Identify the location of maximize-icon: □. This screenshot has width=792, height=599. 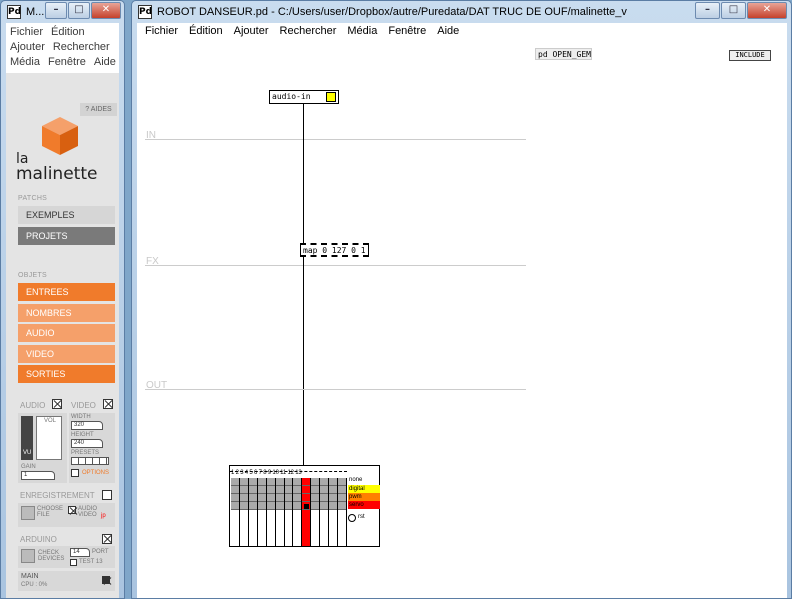
(733, 10).